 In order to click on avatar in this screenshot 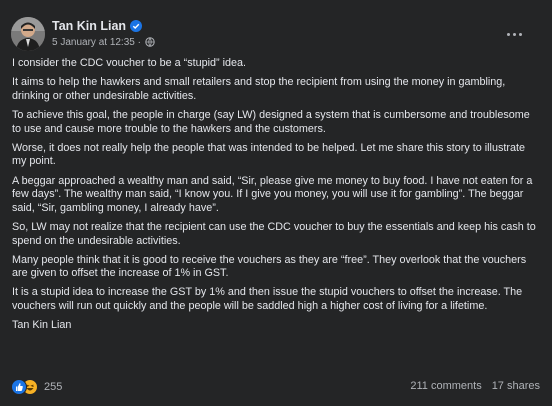, I will do `click(28, 34)`.